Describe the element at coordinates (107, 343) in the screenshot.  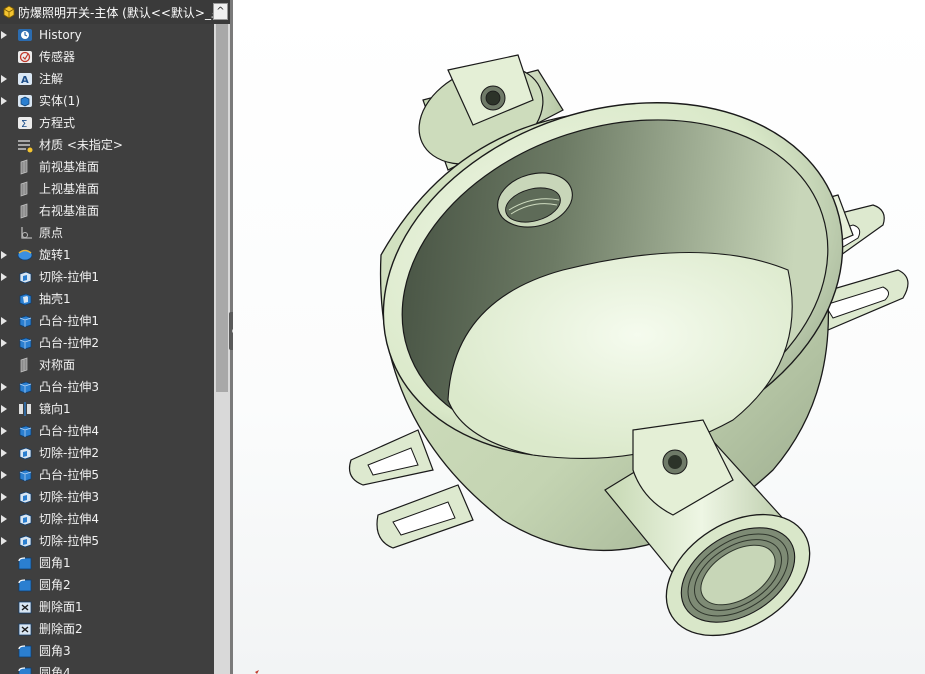
I see `tree-item-14: 凸台-拉伸2` at that location.